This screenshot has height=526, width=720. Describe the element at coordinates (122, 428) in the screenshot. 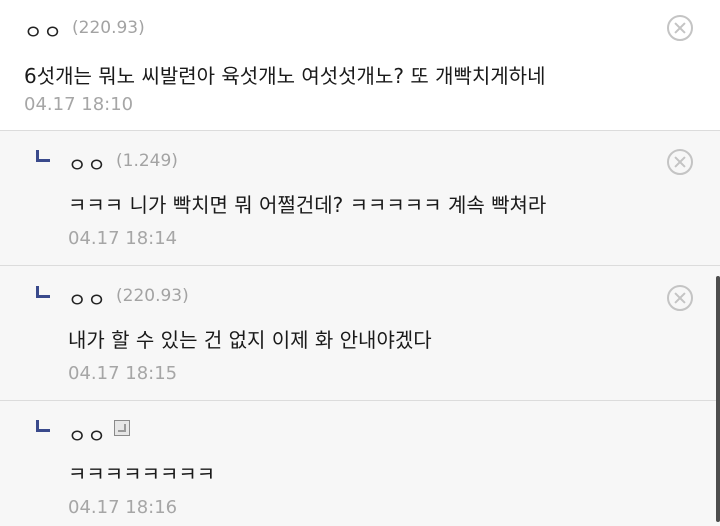

I see `fixed-nickname-icon` at that location.